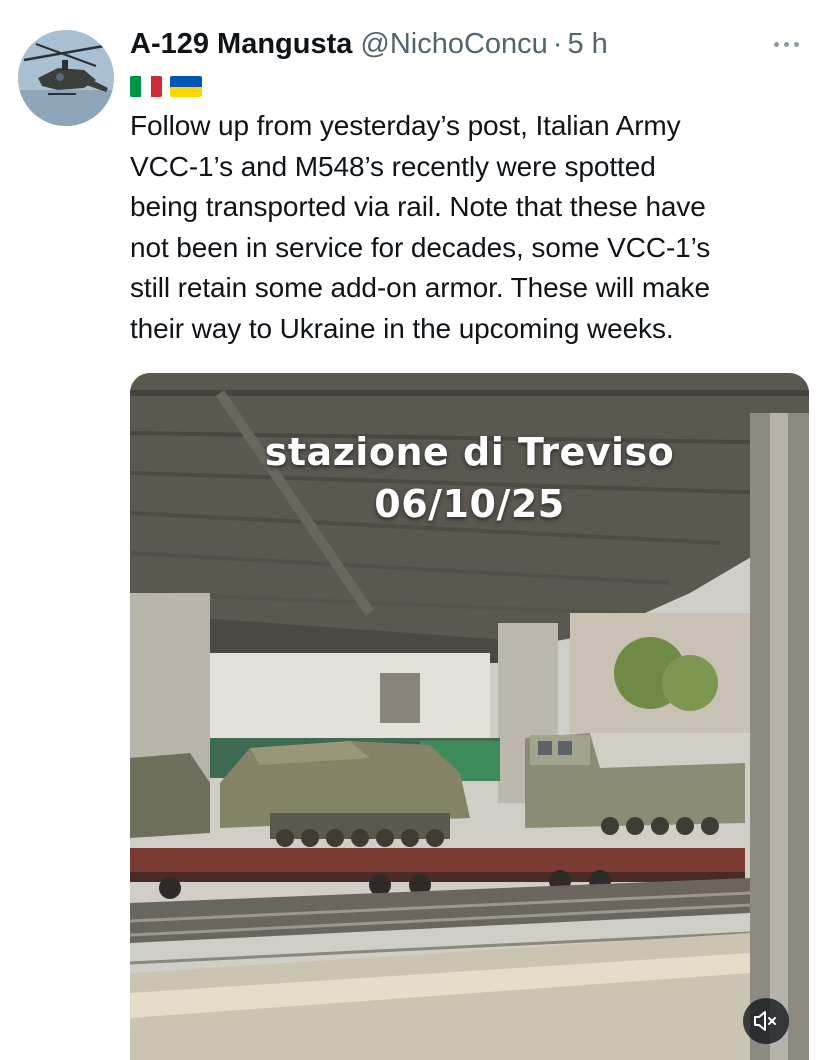 This screenshot has height=1060, width=828. What do you see at coordinates (241, 44) in the screenshot?
I see `display-name: A-129 Mangusta` at bounding box center [241, 44].